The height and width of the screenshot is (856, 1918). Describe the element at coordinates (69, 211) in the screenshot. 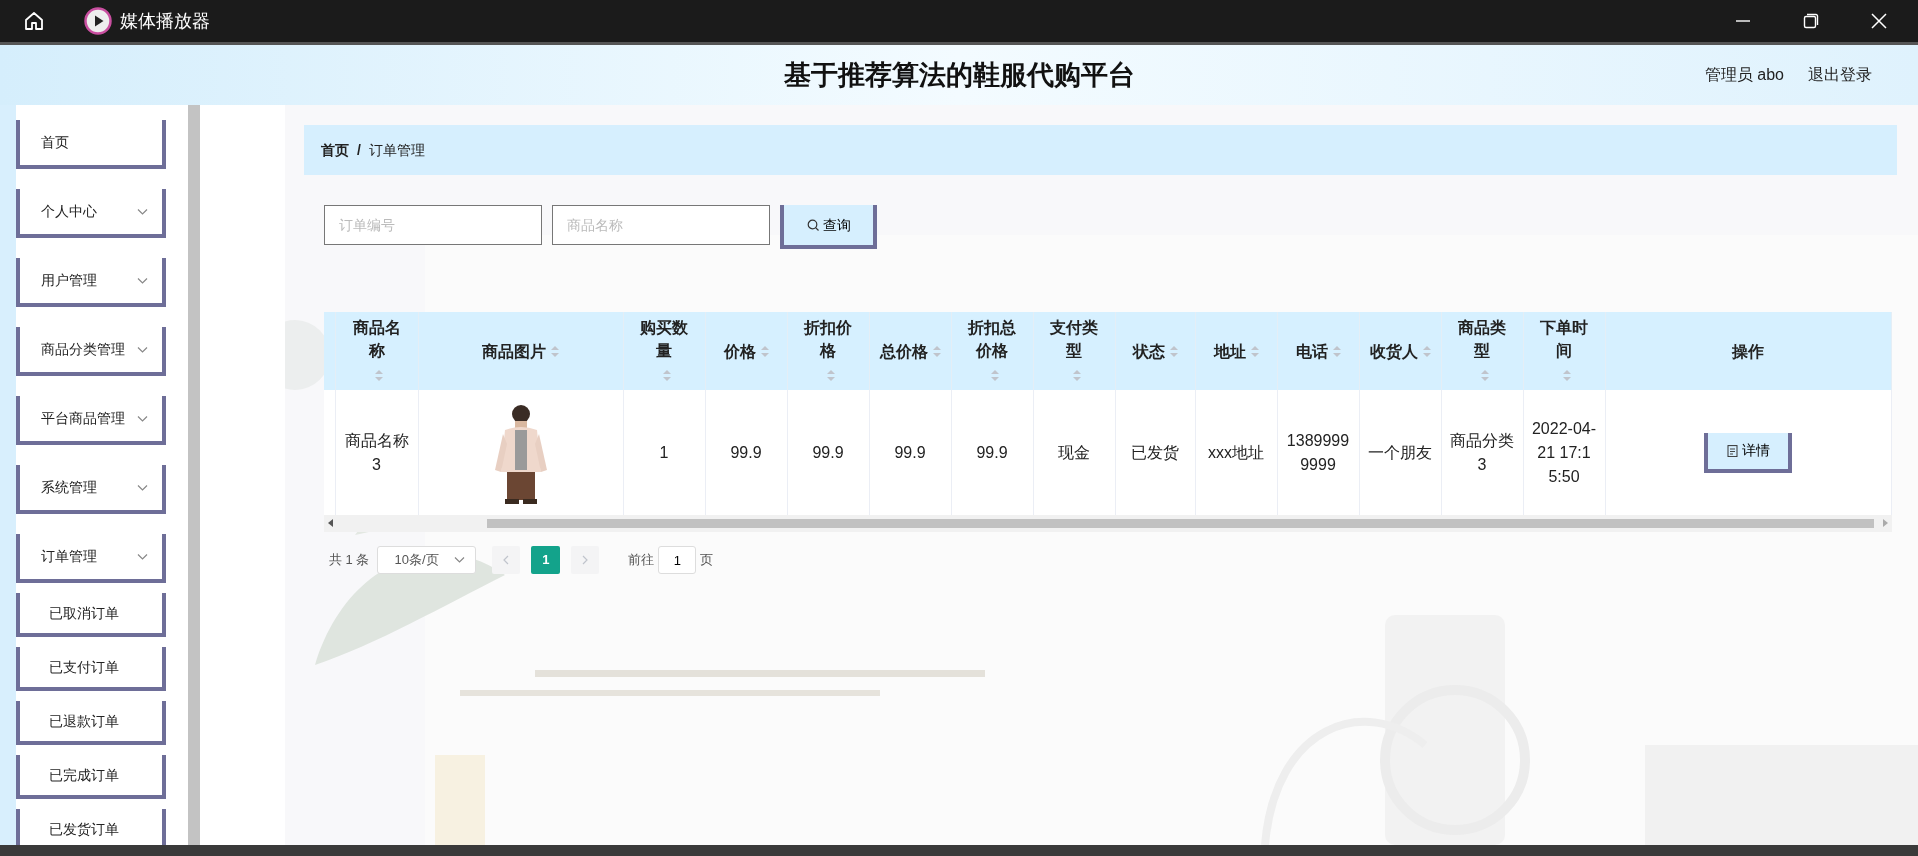

I see `menu-label: 个人中心` at that location.